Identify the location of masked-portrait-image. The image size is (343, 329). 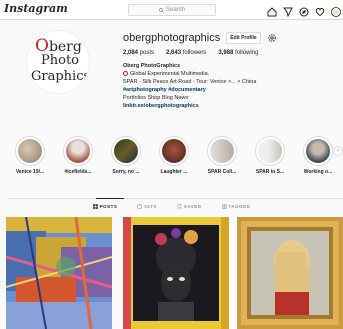
(176, 273).